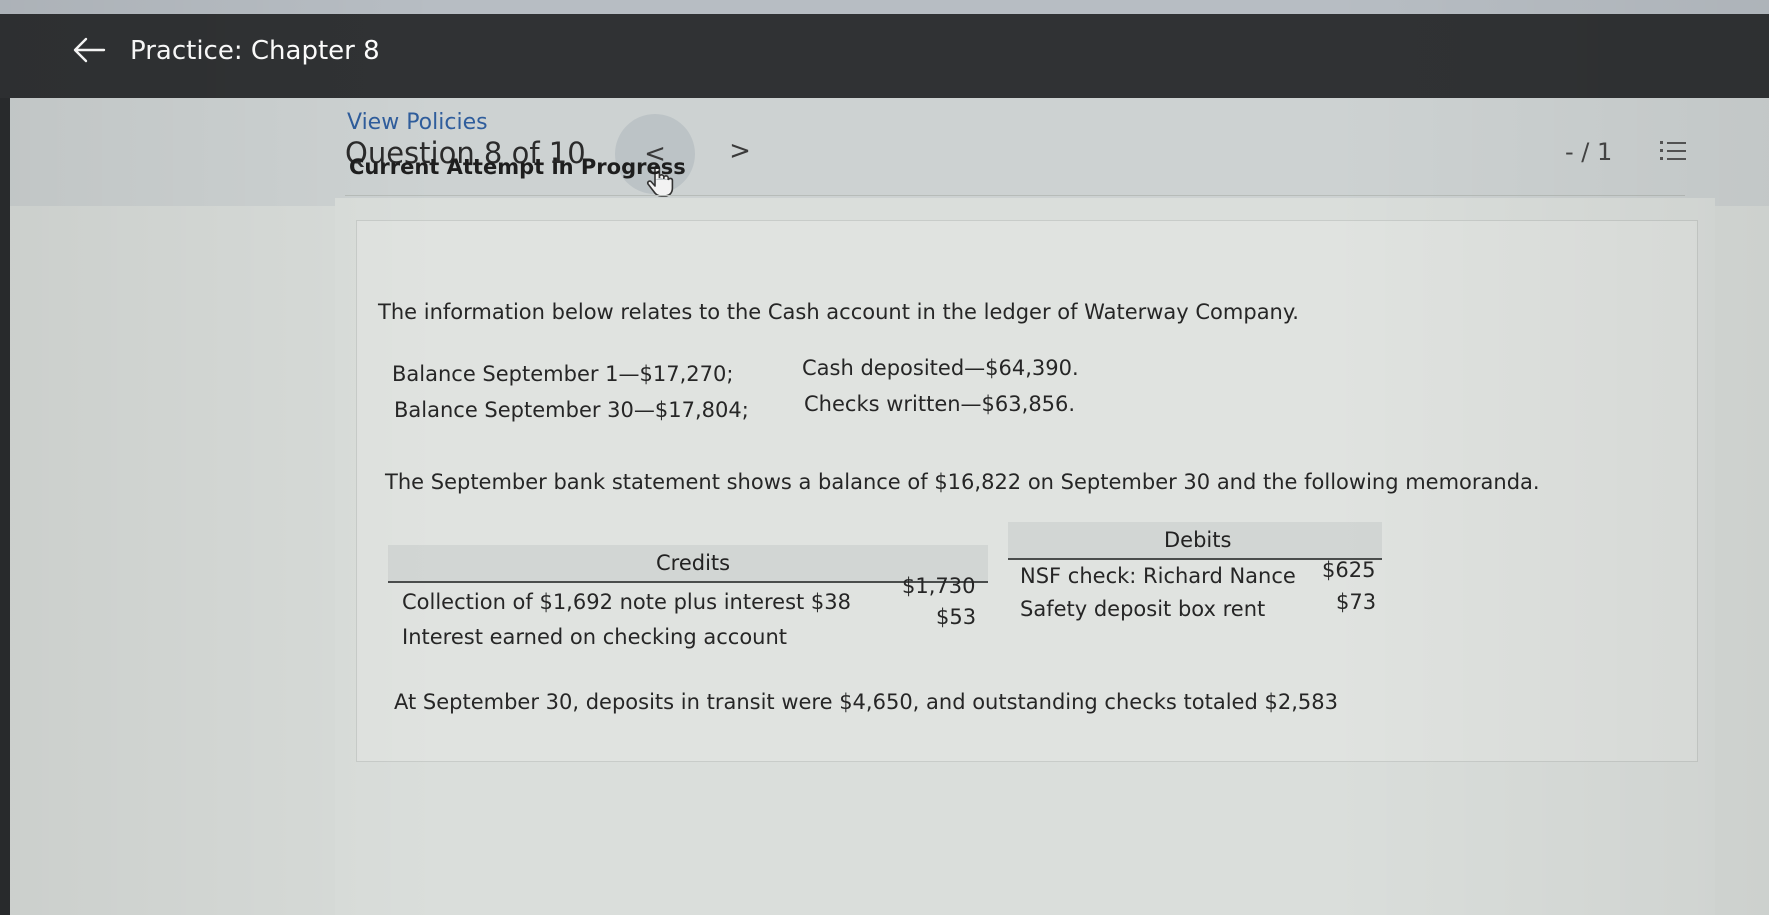  Describe the element at coordinates (571, 410) in the screenshot. I see `balance-september-30: Balance September 30—$17,804;` at that location.